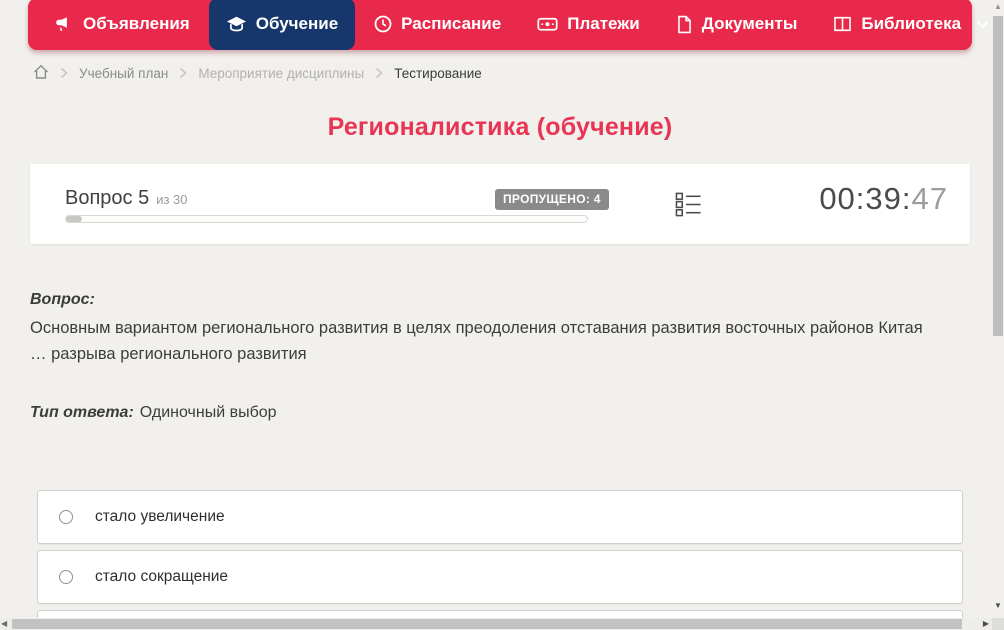 The width and height of the screenshot is (1004, 630). What do you see at coordinates (865, 198) in the screenshot?
I see `timer-minutes: 00:39:` at bounding box center [865, 198].